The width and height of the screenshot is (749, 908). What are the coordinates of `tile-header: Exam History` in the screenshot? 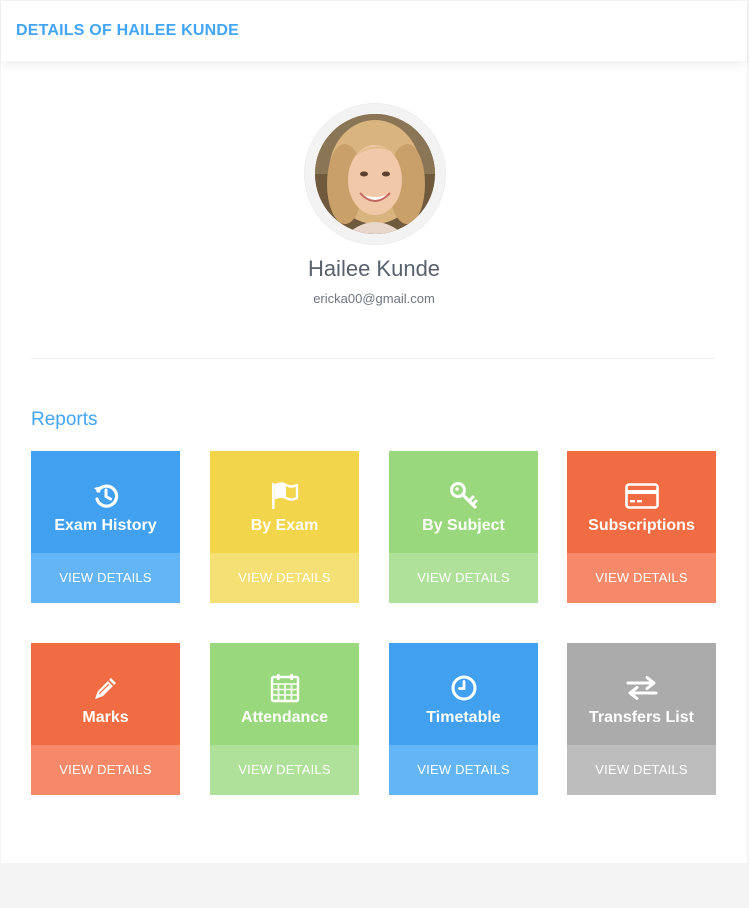 It's located at (105, 502).